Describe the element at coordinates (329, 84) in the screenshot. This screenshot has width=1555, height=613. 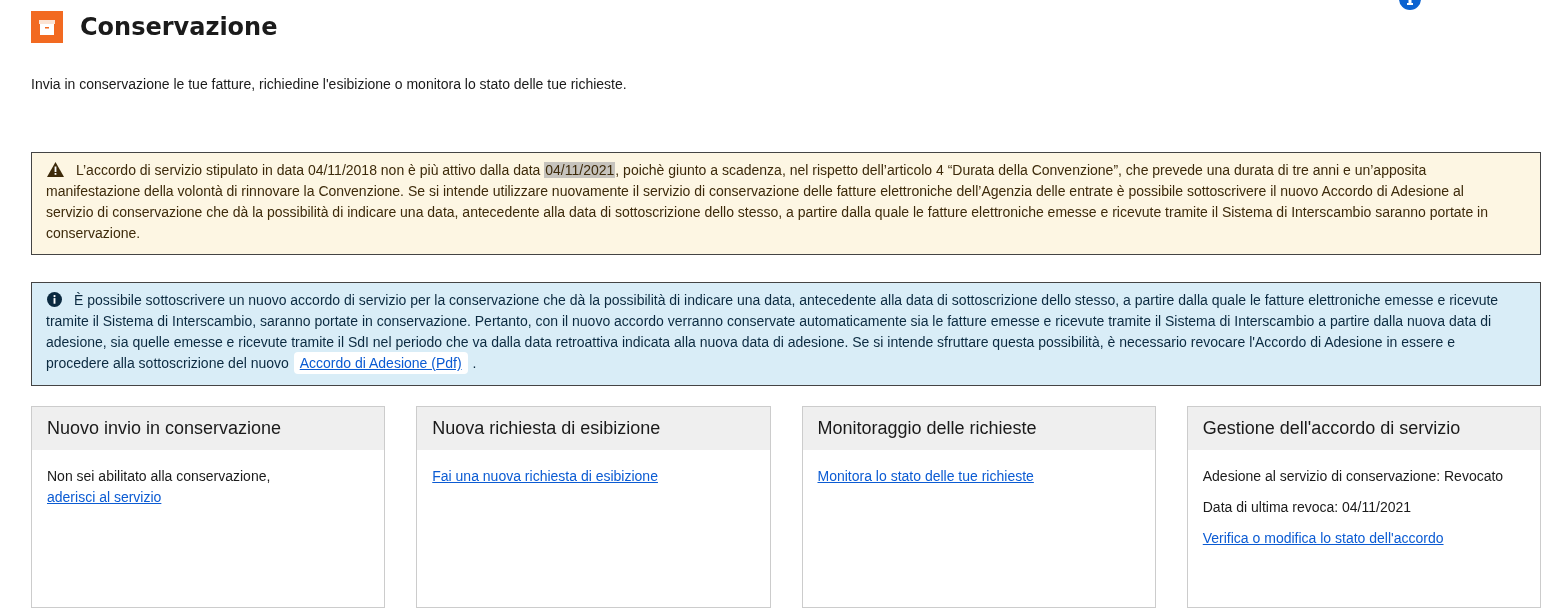
I see `page-description: Invia in conservazione le tue fatture, richiedine l'esibizione o monitora lo stato delle tue richieste.` at that location.